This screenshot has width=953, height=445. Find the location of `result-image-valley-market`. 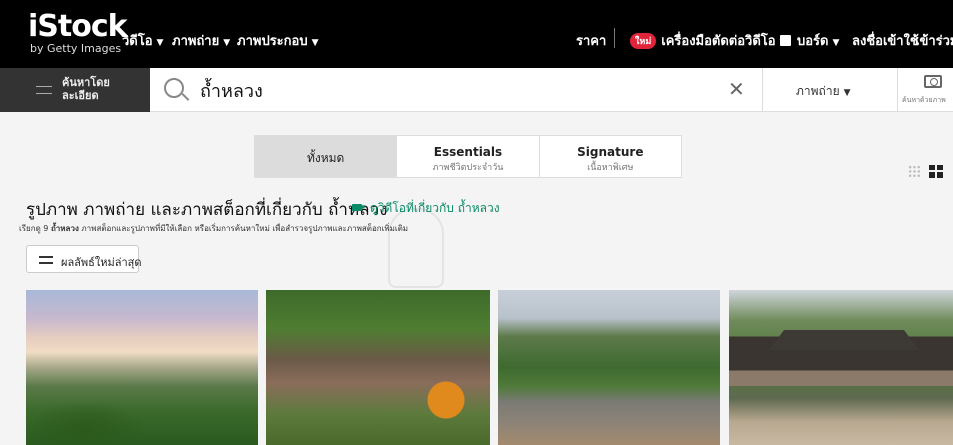

result-image-valley-market is located at coordinates (609, 367).